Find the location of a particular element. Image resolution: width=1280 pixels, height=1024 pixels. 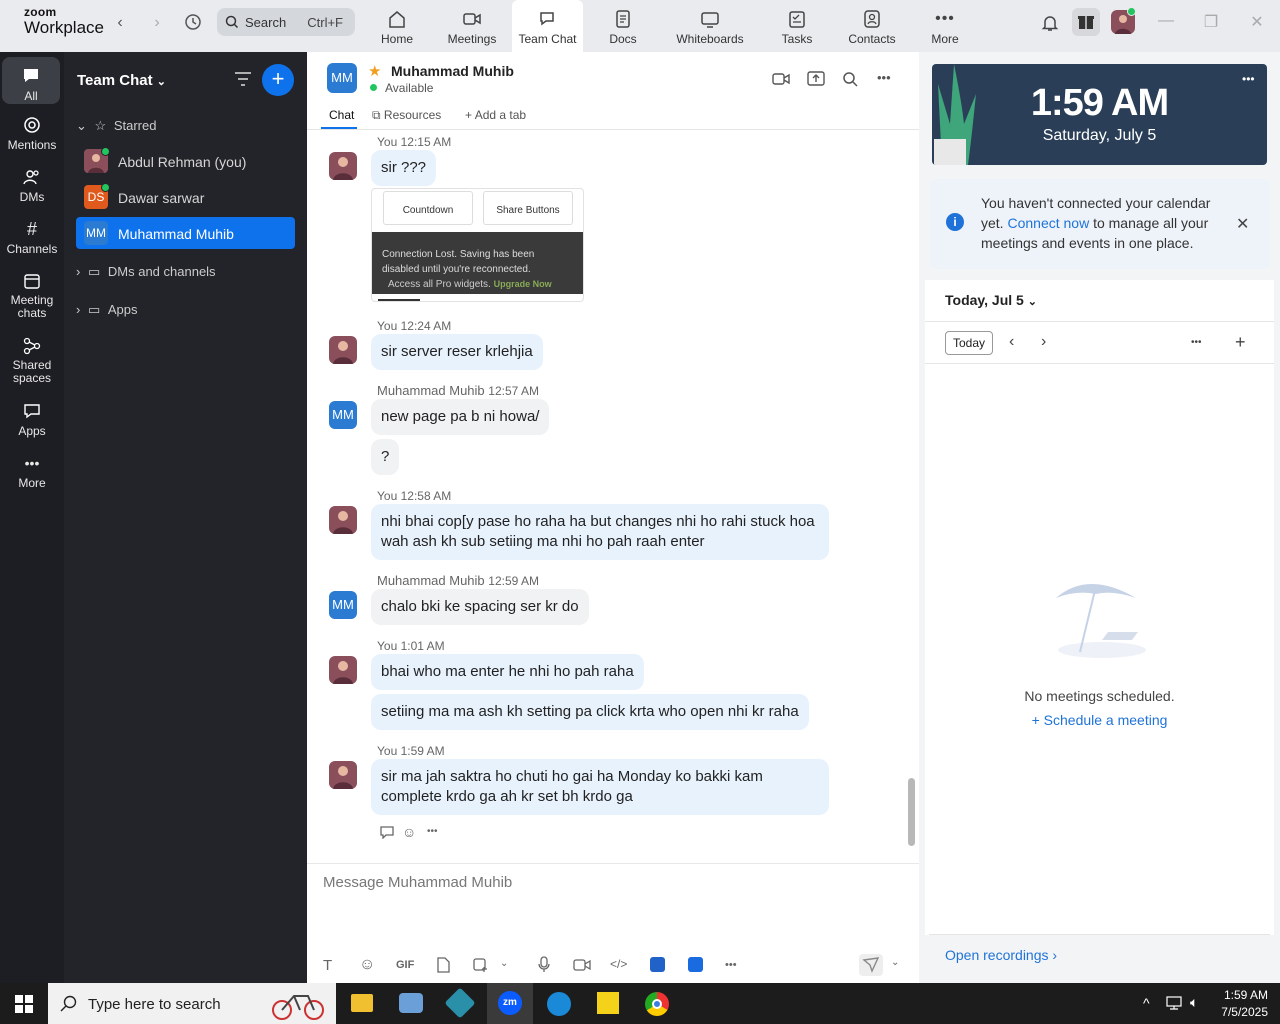

contact-item-dawar: DS Dawar sarwar is located at coordinates (185, 197).